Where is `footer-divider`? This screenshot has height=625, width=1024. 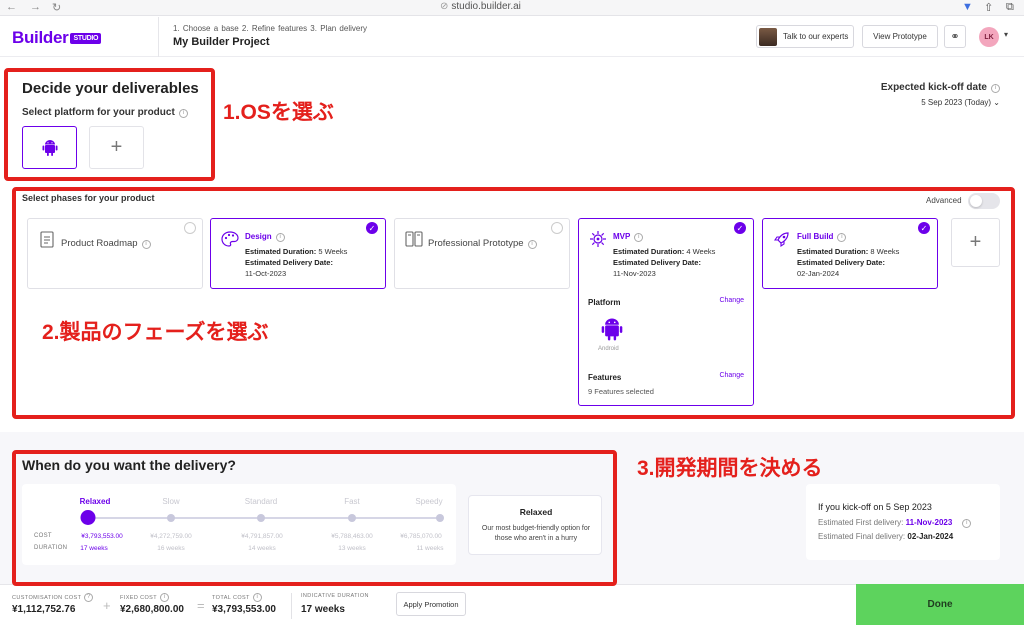
footer-divider is located at coordinates (291, 606).